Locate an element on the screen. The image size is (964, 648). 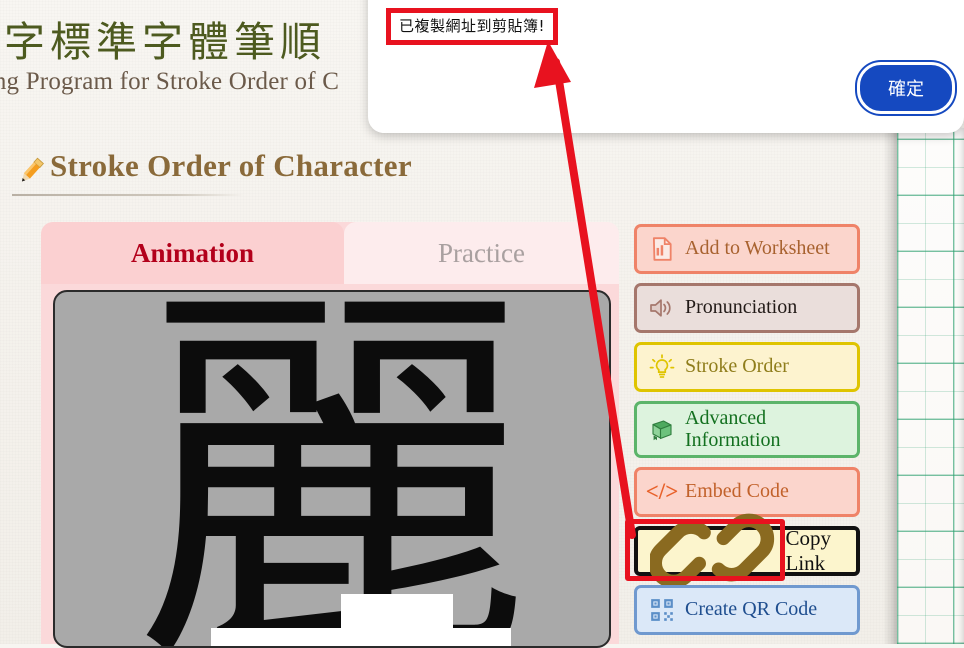
page-heading: Stroke Order of Character is located at coordinates (223, 174).